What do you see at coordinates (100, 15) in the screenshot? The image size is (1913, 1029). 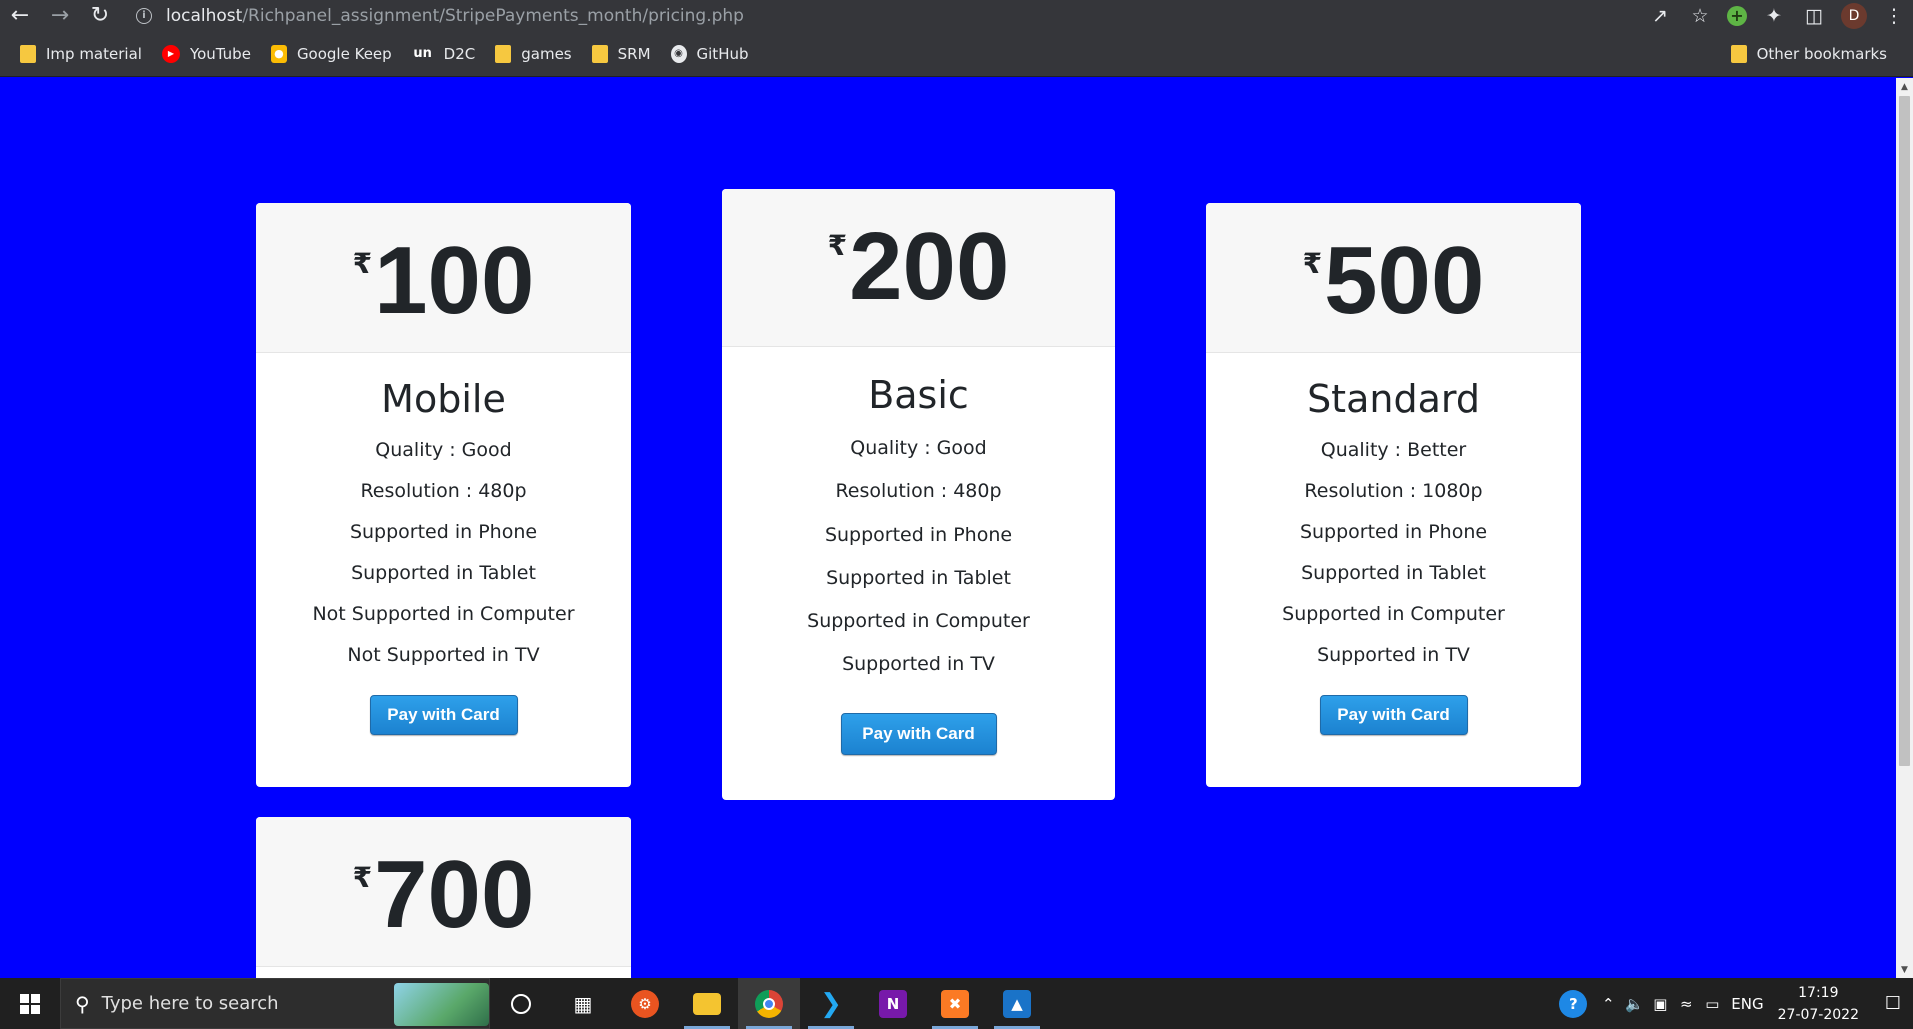 I see `reload-icon: ↻` at bounding box center [100, 15].